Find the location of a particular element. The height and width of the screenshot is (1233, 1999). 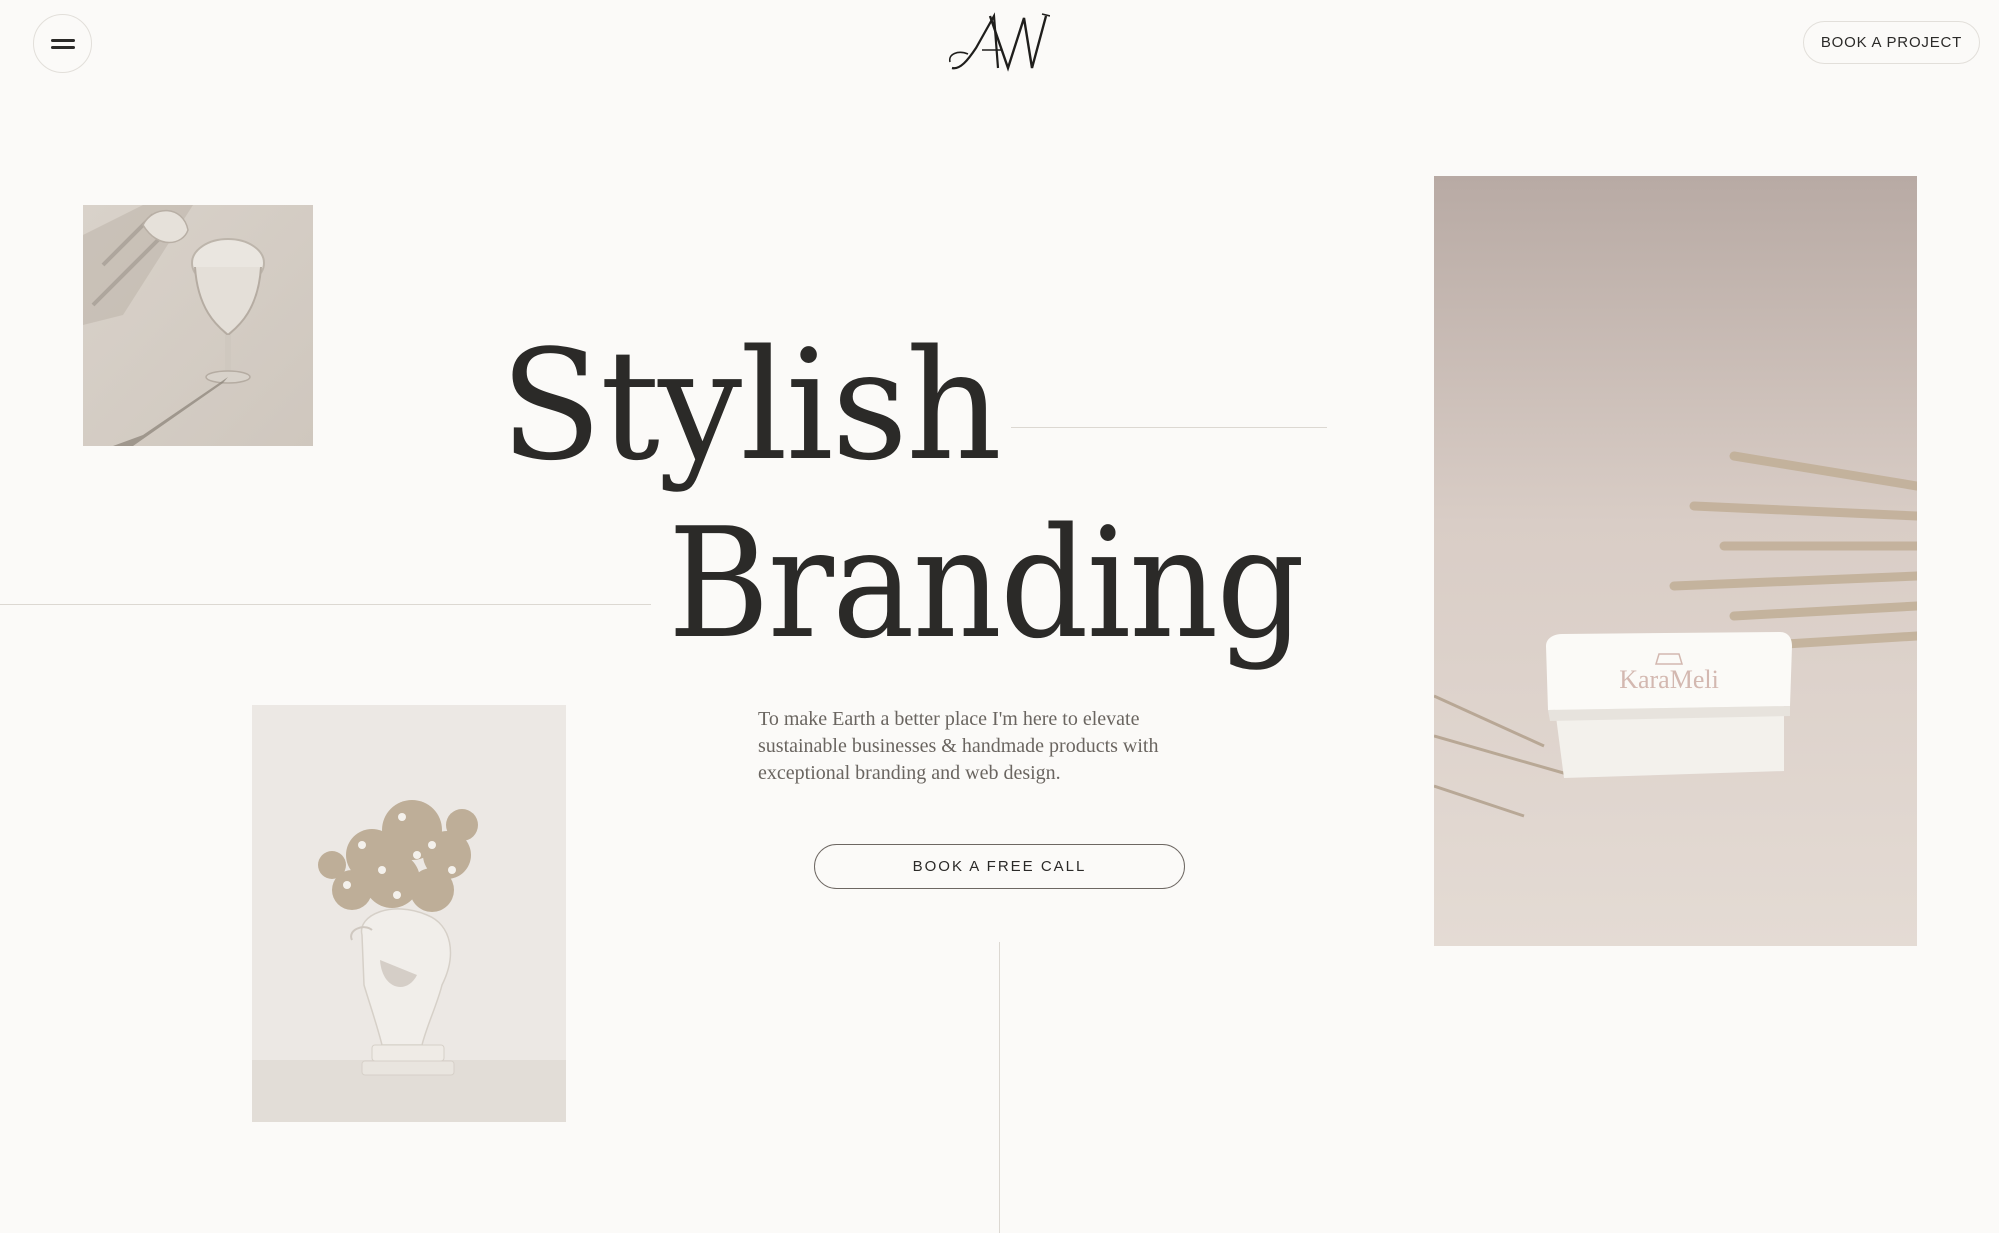

aw-monogram-icon is located at coordinates (999, 42).